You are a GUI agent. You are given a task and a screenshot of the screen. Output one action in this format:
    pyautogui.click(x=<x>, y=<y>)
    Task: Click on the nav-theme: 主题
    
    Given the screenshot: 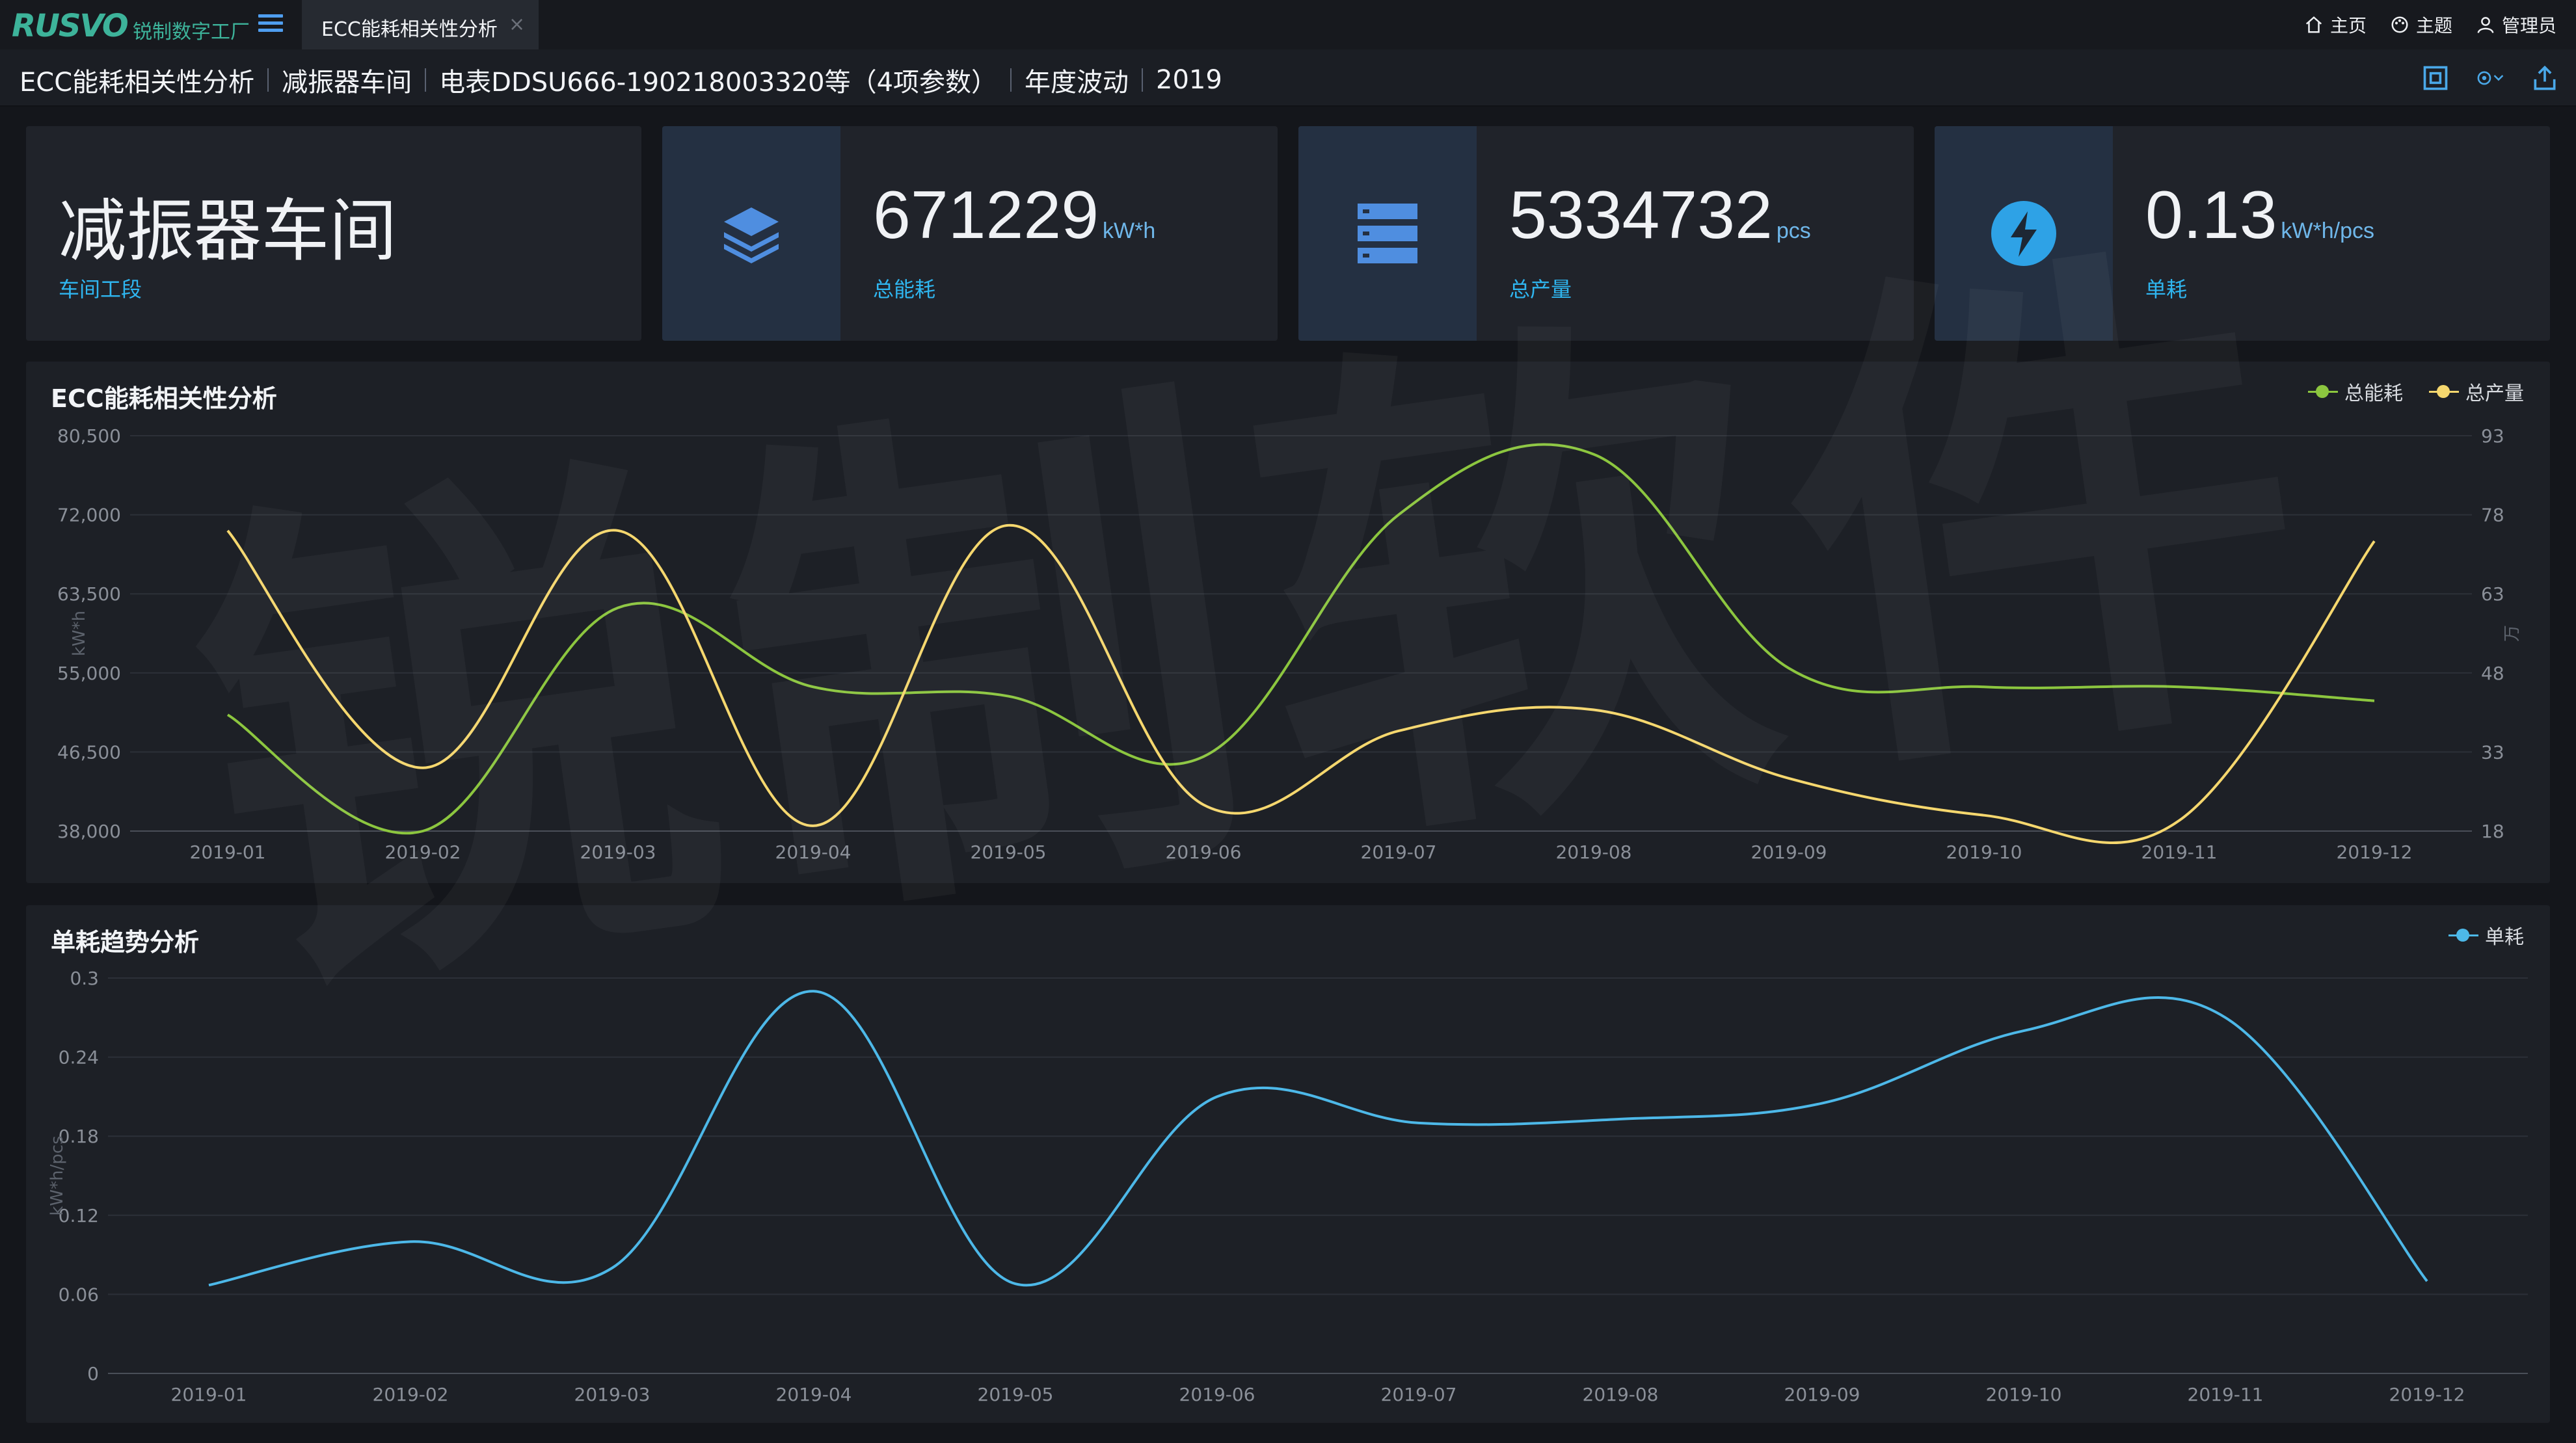 What is the action you would take?
    pyautogui.click(x=2421, y=25)
    